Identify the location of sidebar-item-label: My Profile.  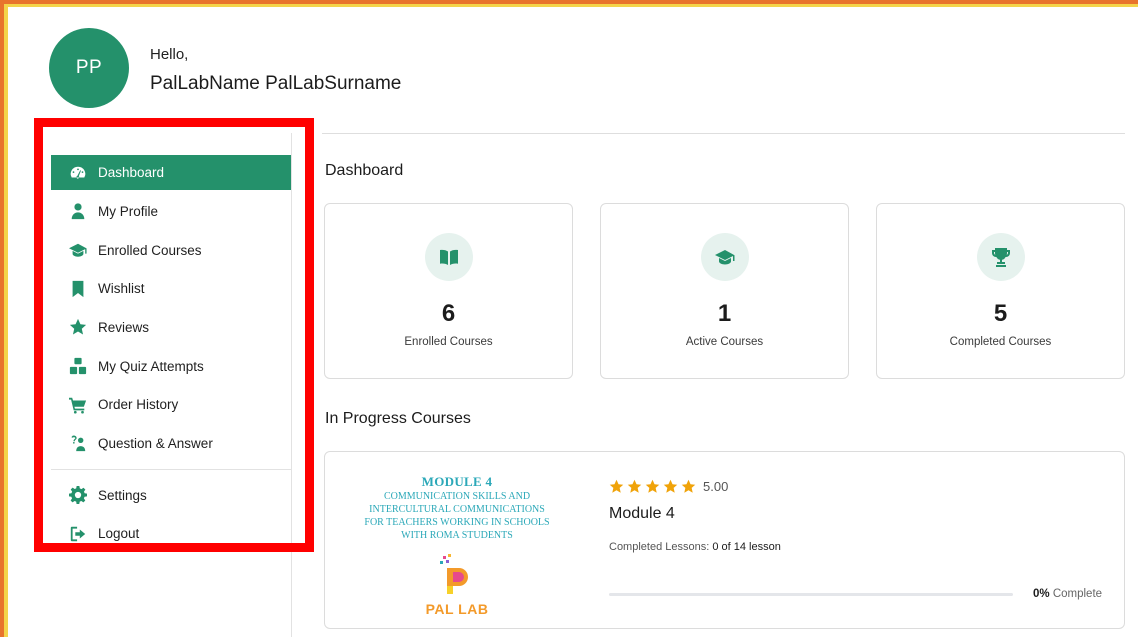
(128, 211).